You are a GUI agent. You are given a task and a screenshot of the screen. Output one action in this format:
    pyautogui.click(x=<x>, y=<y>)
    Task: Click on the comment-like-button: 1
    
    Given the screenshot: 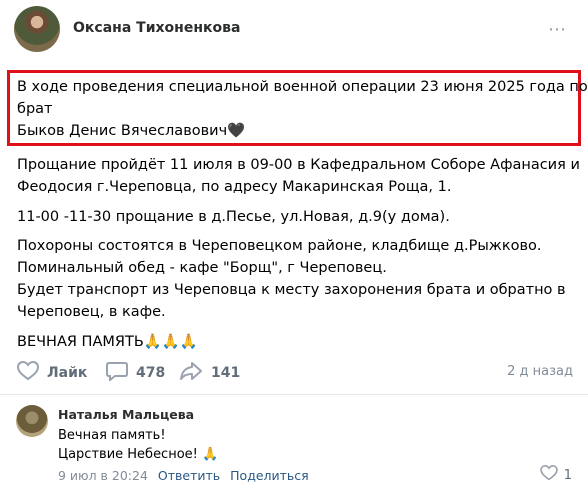 What is the action you would take?
    pyautogui.click(x=555, y=474)
    